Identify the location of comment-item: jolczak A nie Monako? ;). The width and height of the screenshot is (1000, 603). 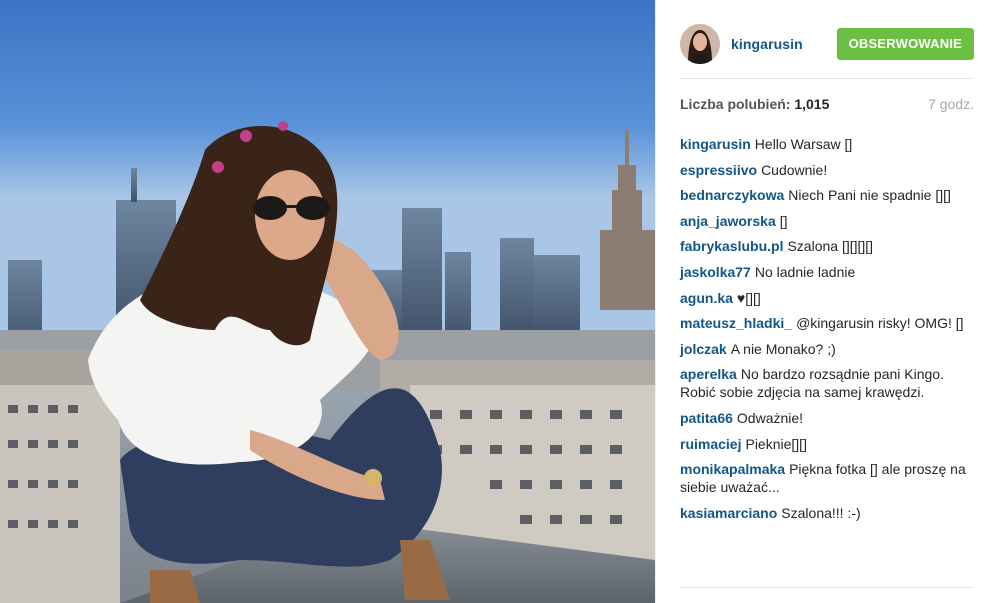
(828, 349).